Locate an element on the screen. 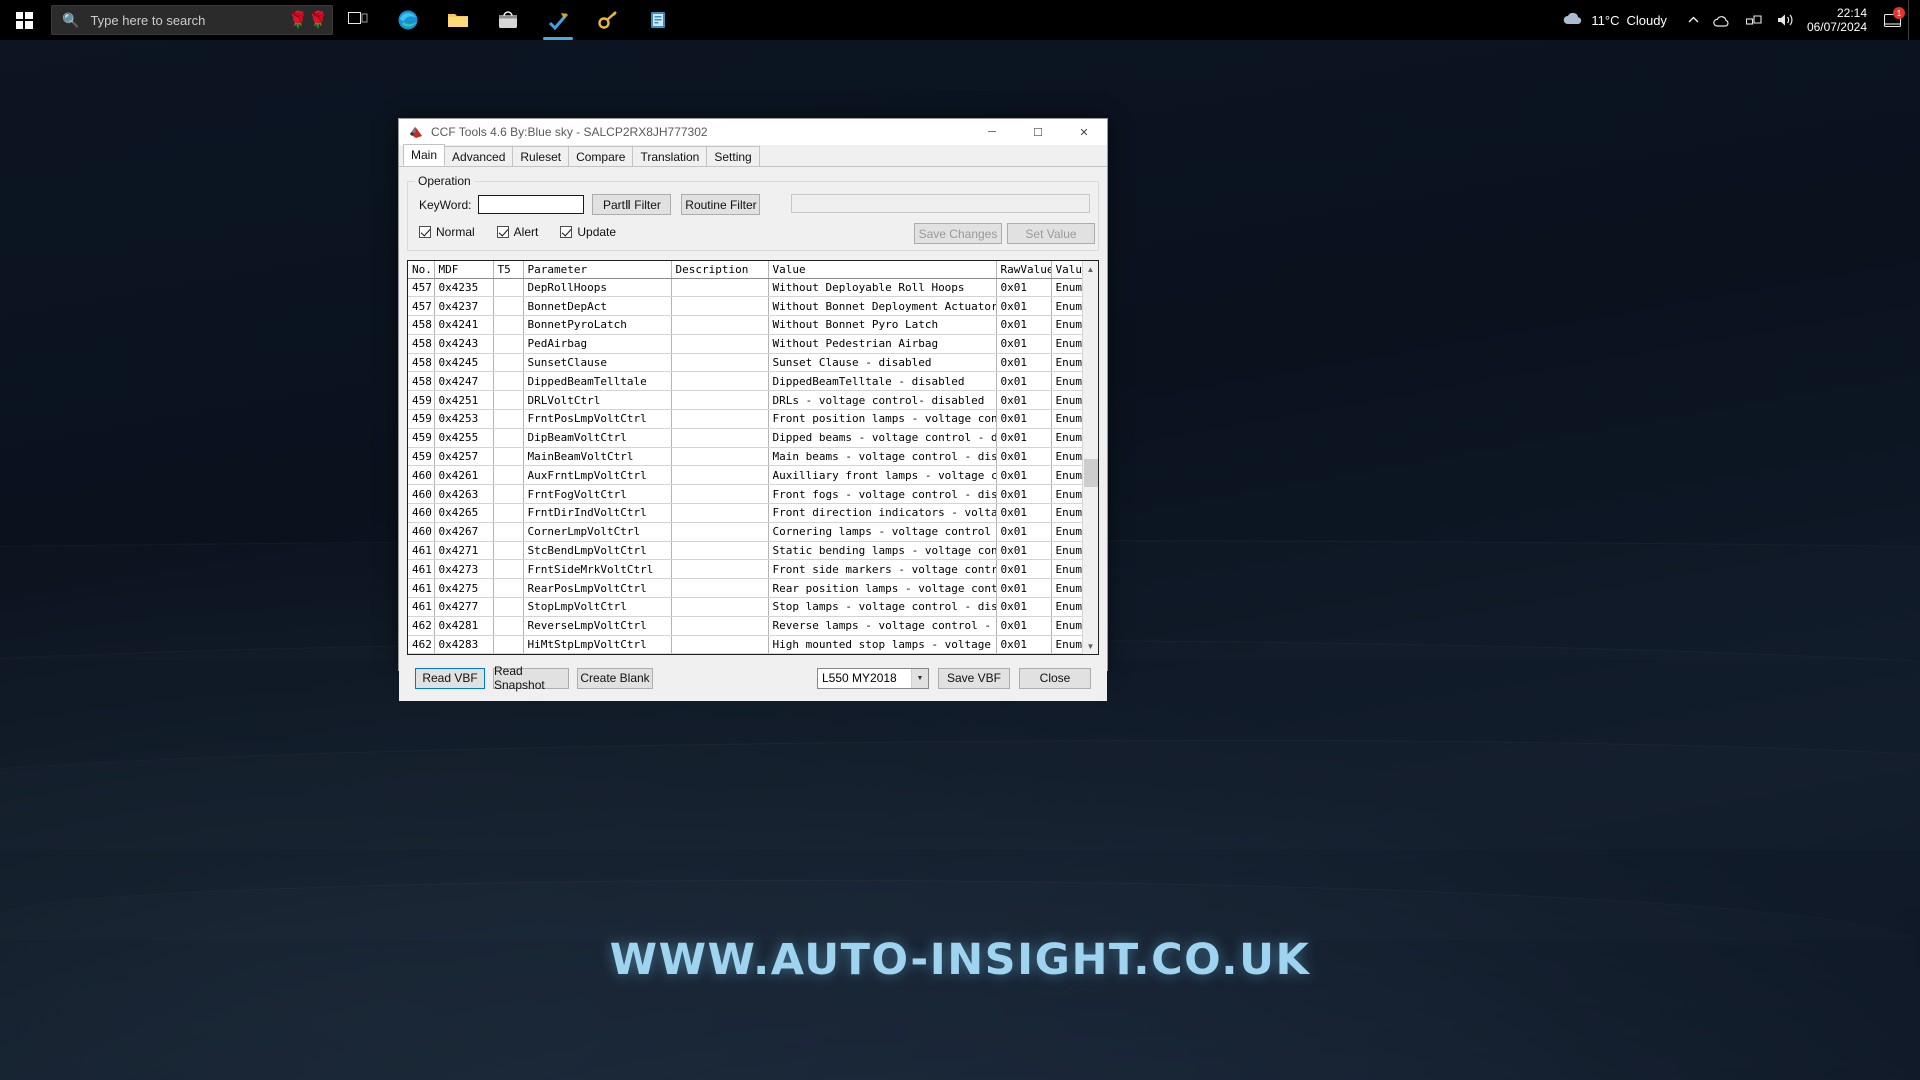 The height and width of the screenshot is (1080, 1920). cell-parameter: RearPosLmpVoltCtrl is located at coordinates (597, 588).